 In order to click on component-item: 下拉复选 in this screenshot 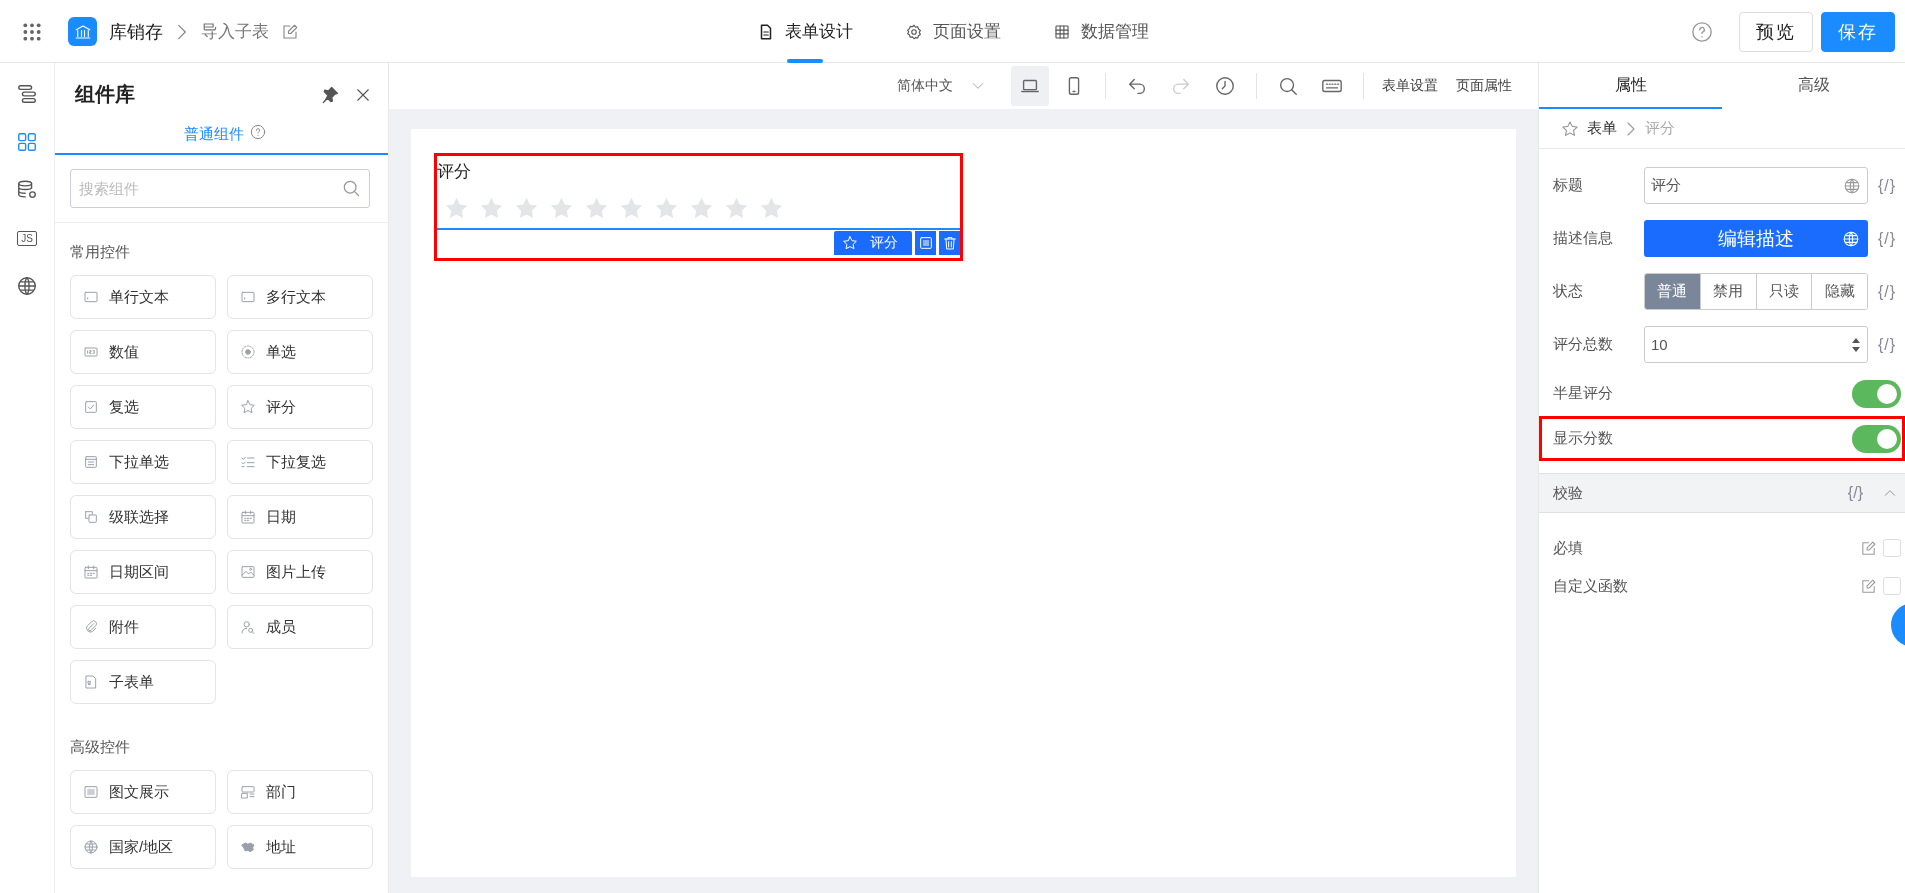, I will do `click(300, 462)`.